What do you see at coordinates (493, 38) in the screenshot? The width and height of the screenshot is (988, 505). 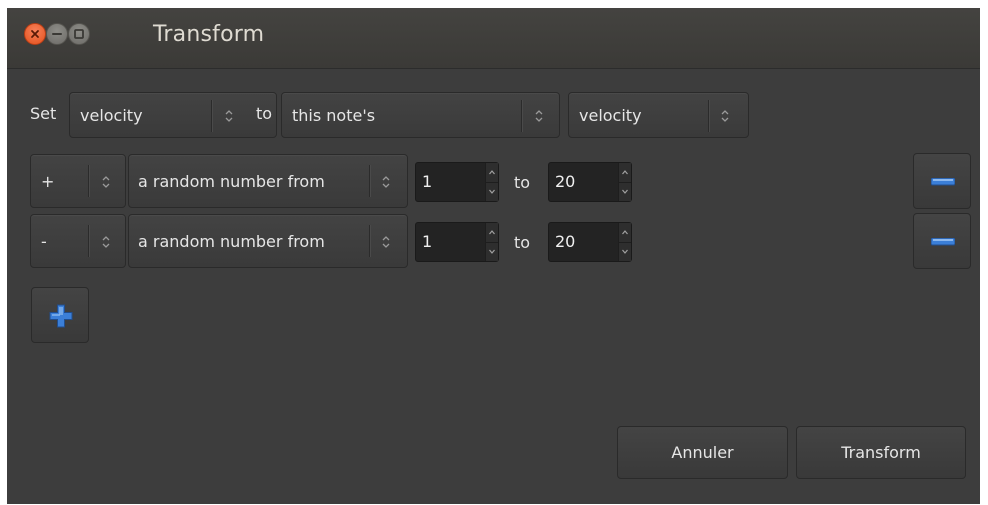 I see `title-bar: Transform` at bounding box center [493, 38].